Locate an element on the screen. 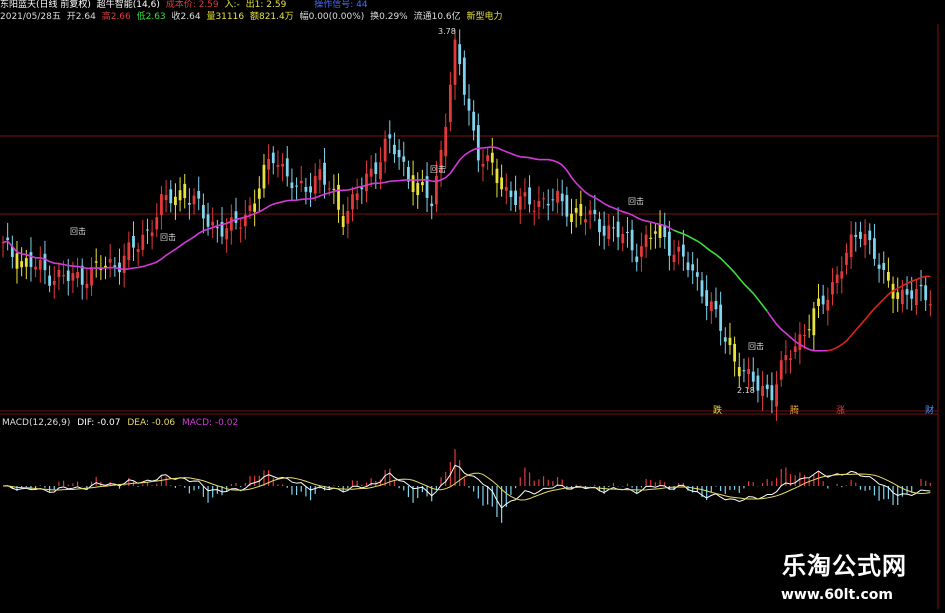 The height and width of the screenshot is (613, 945). callback-label-3: 回击 is located at coordinates (636, 201).